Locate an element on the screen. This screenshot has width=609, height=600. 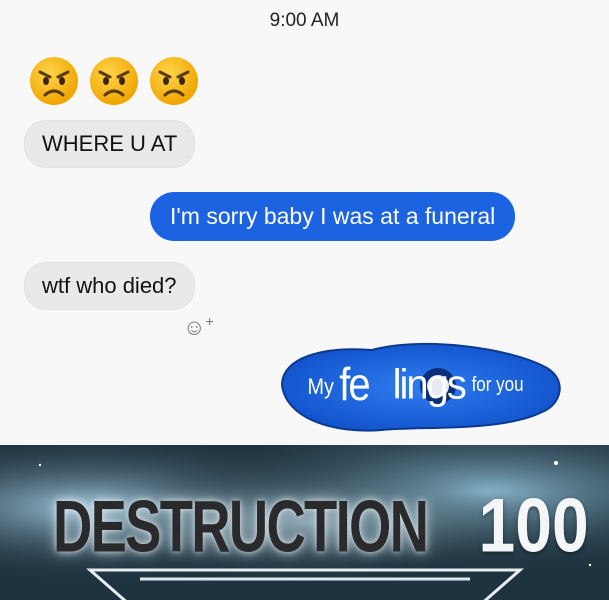
outgoing-message-bubble: I'm sorry baby I was at a funeral is located at coordinates (333, 216).